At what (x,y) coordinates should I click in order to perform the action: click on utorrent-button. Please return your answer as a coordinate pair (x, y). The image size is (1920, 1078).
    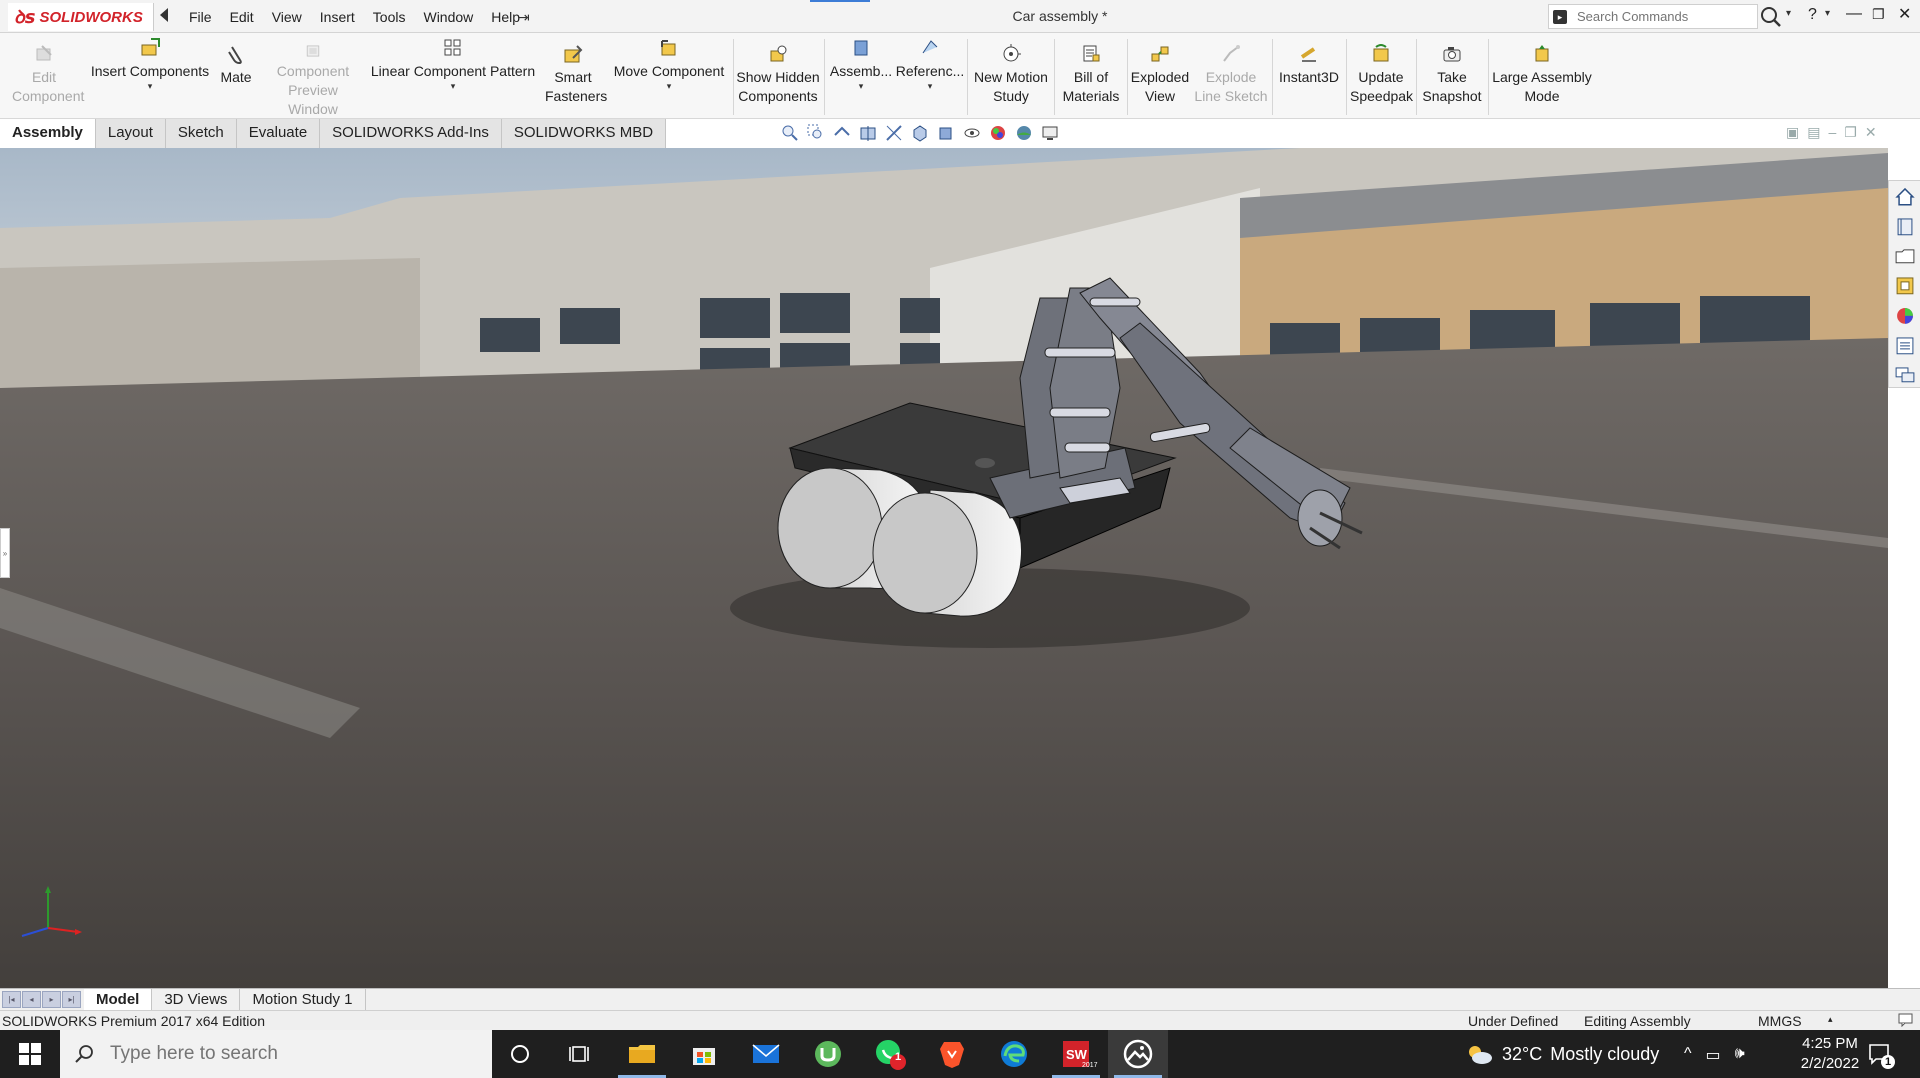
    Looking at the image, I should click on (828, 1054).